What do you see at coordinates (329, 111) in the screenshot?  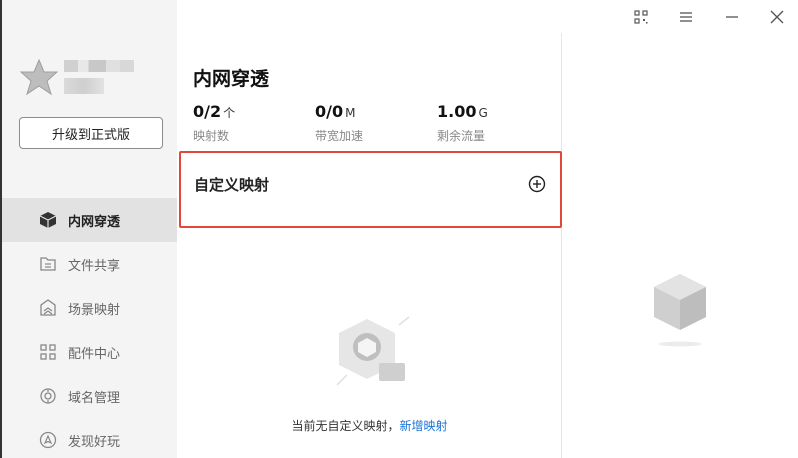 I see `stat-value: 0/0` at bounding box center [329, 111].